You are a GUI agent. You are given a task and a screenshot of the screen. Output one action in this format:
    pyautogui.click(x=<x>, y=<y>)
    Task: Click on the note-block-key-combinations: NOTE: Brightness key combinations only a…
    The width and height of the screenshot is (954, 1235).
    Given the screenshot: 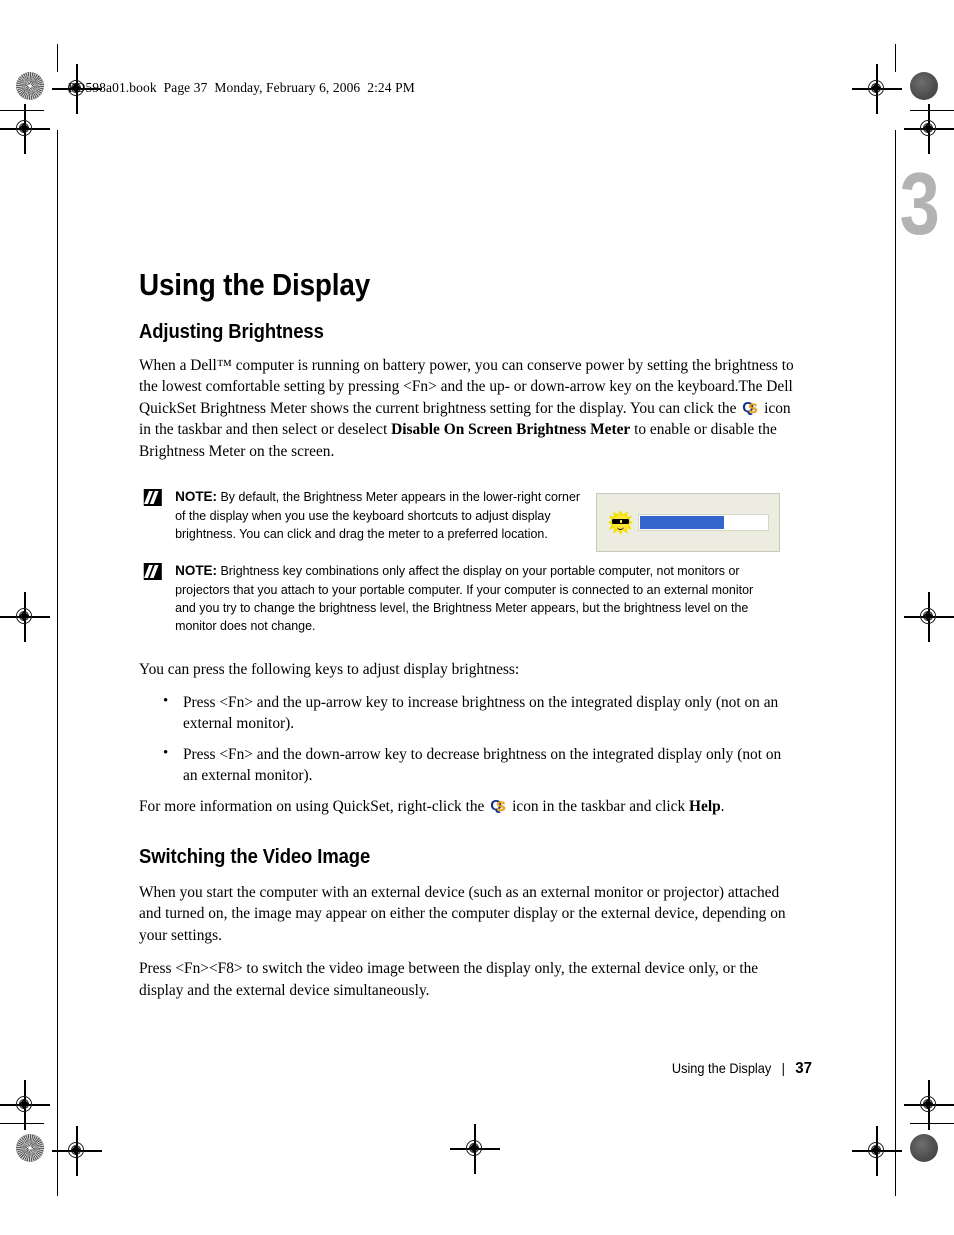 What is the action you would take?
    pyautogui.click(x=452, y=598)
    